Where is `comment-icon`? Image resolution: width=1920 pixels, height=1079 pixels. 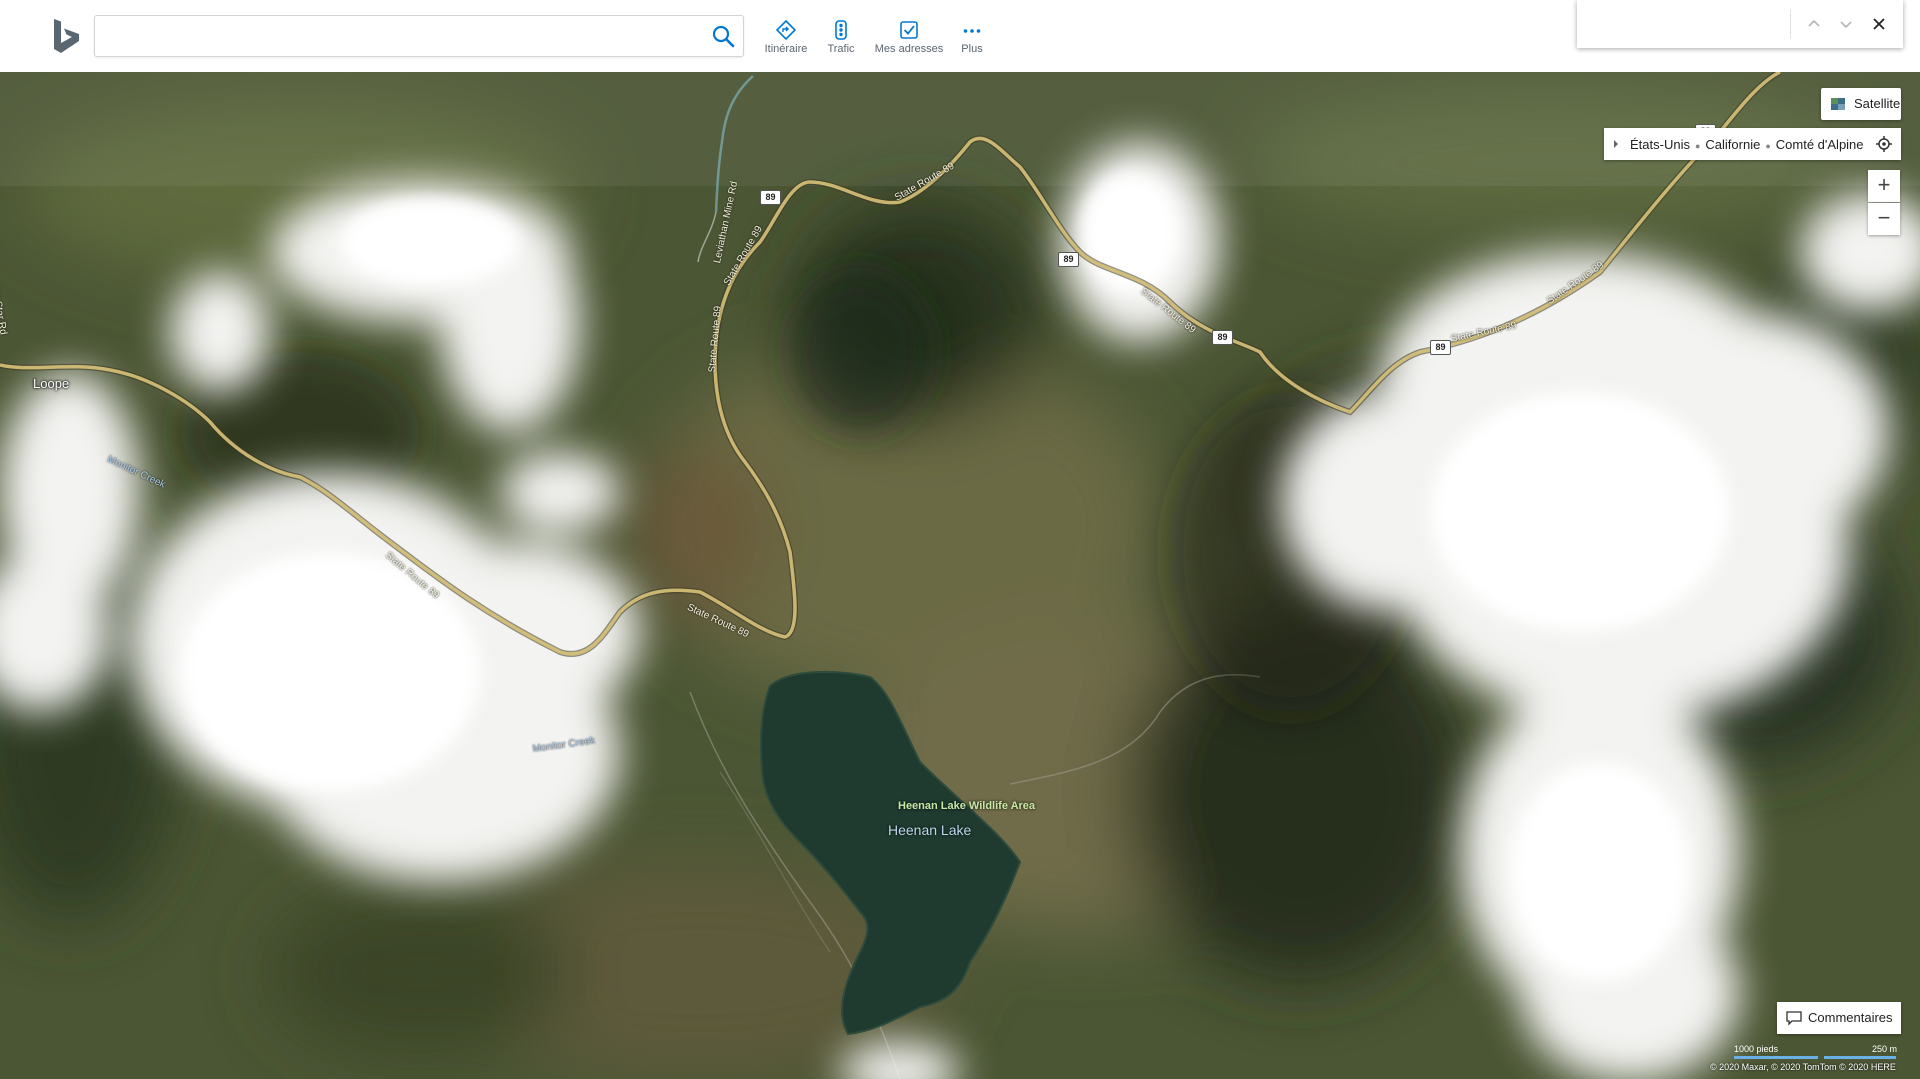
comment-icon is located at coordinates (1794, 1018).